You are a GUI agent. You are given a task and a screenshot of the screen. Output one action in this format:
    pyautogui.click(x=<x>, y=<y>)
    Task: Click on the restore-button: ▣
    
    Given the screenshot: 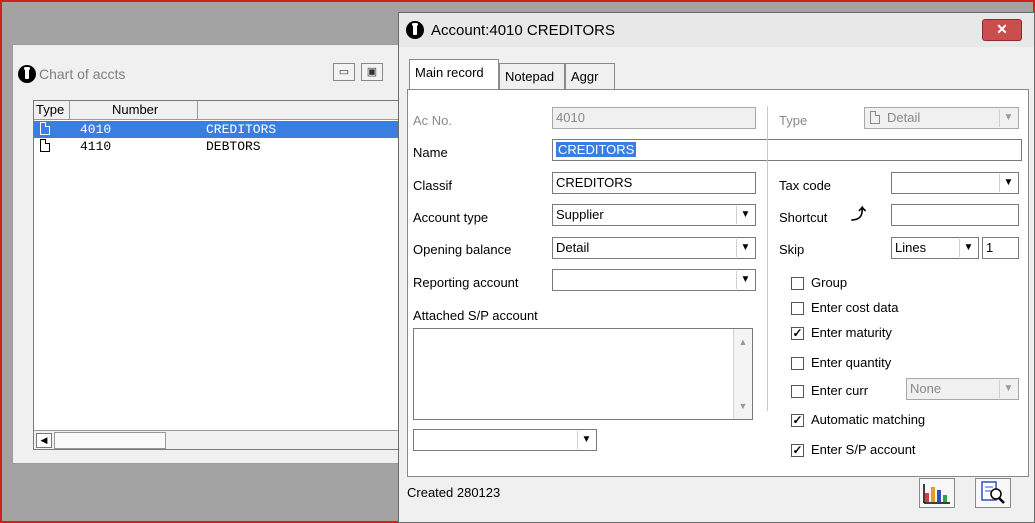 What is the action you would take?
    pyautogui.click(x=372, y=72)
    